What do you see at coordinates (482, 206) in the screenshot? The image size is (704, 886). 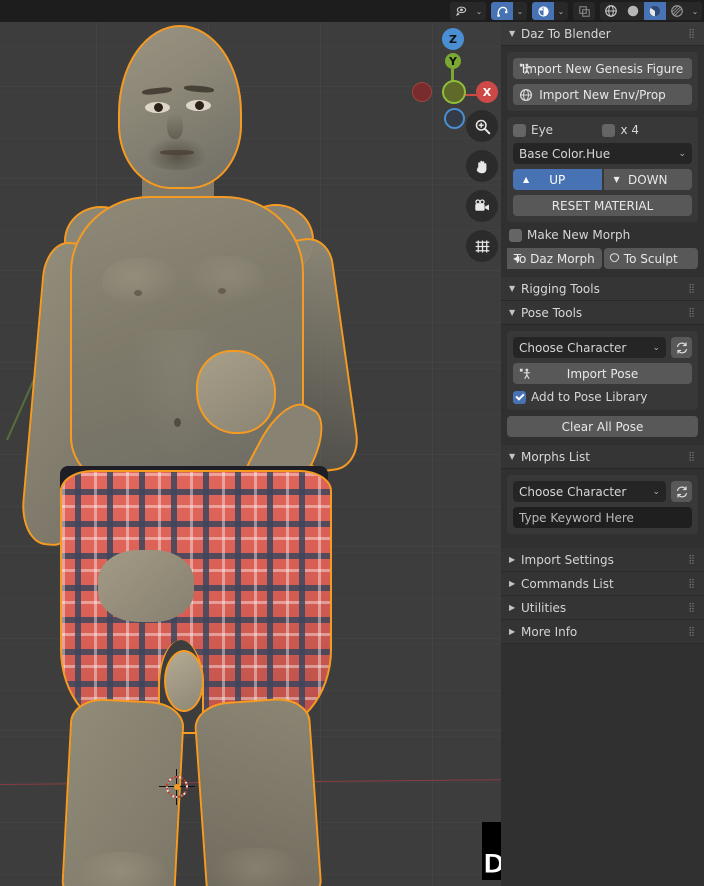 I see `camera-view-icon` at bounding box center [482, 206].